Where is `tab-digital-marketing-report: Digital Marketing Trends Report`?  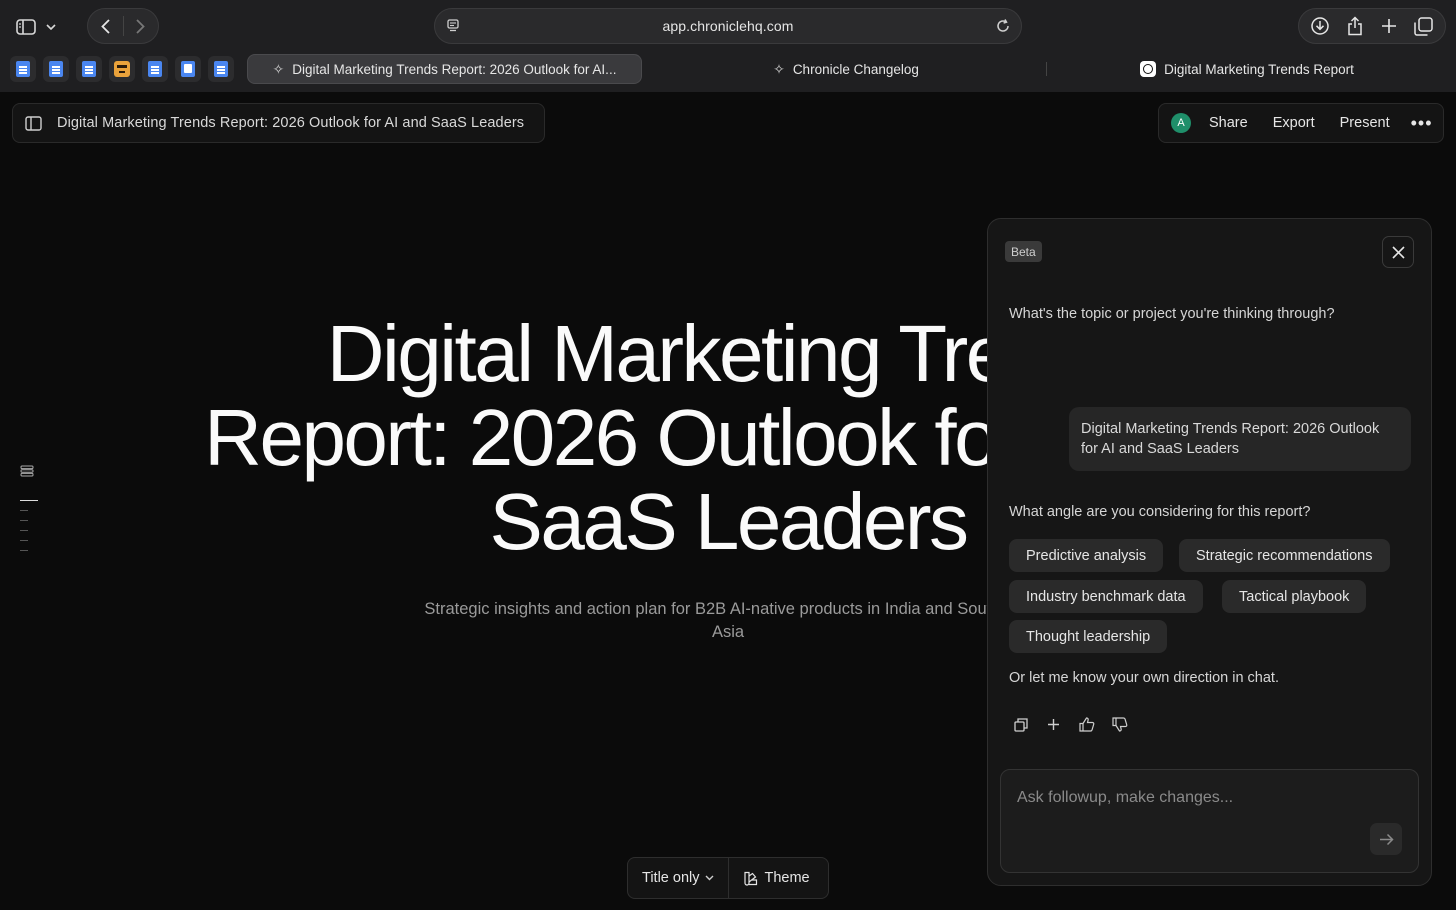 tab-digital-marketing-report: Digital Marketing Trends Report is located at coordinates (1247, 69).